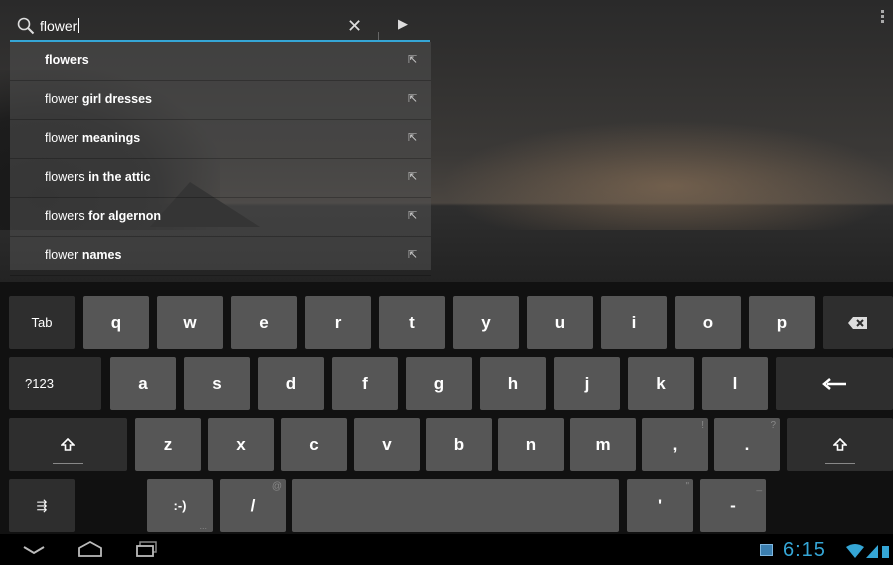 The height and width of the screenshot is (565, 893). Describe the element at coordinates (883, 17) in the screenshot. I see `overflow-menu-icon` at that location.